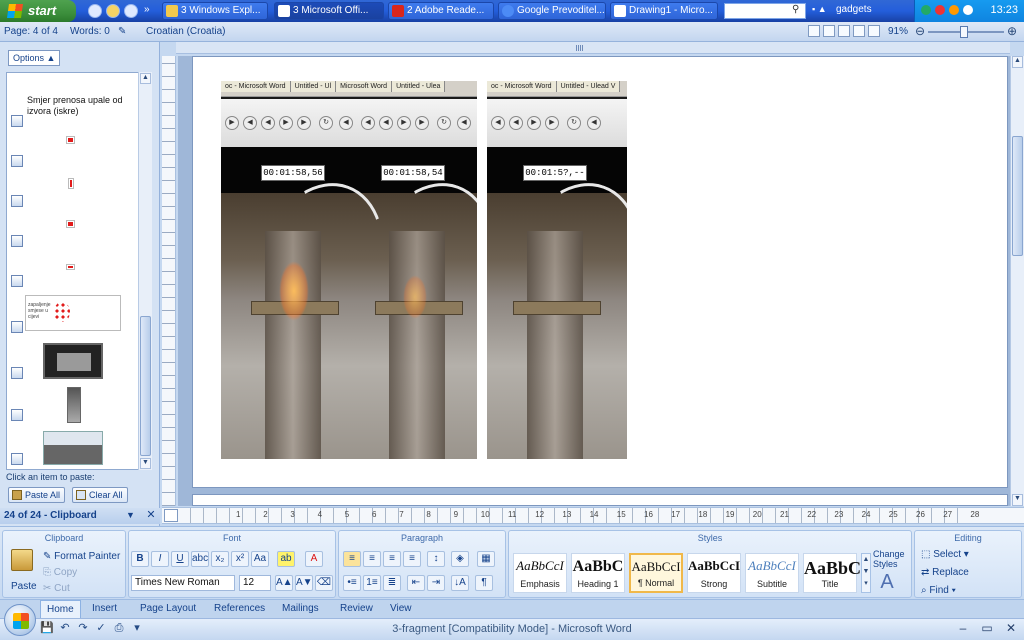  Describe the element at coordinates (22, 560) in the screenshot. I see `paste-icon` at that location.